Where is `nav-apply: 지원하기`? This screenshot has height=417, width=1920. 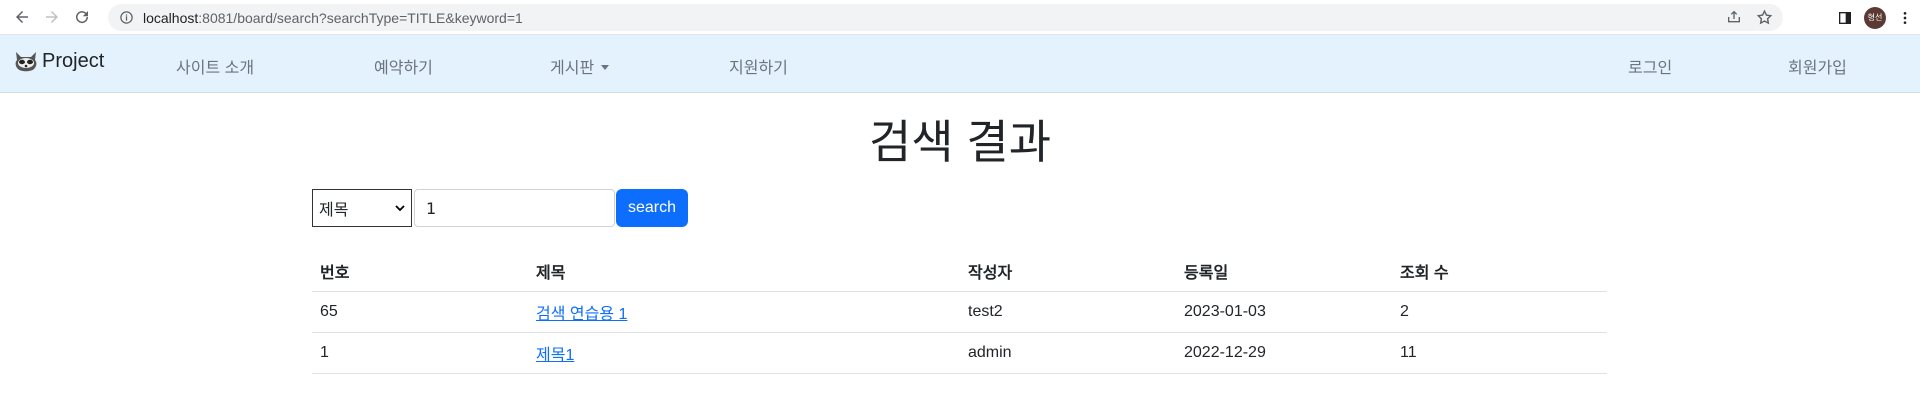 nav-apply: 지원하기 is located at coordinates (758, 66).